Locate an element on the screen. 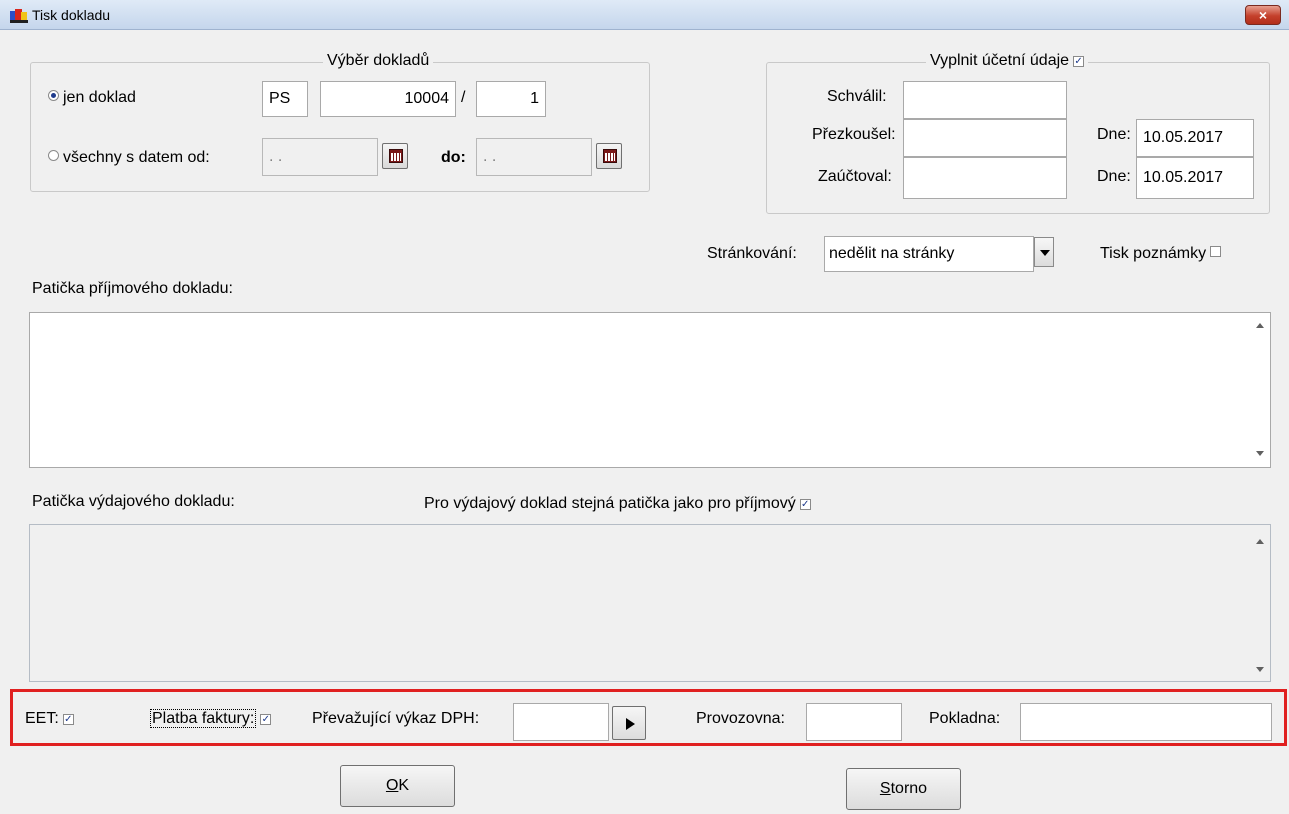  document-type-field: PS is located at coordinates (285, 99).